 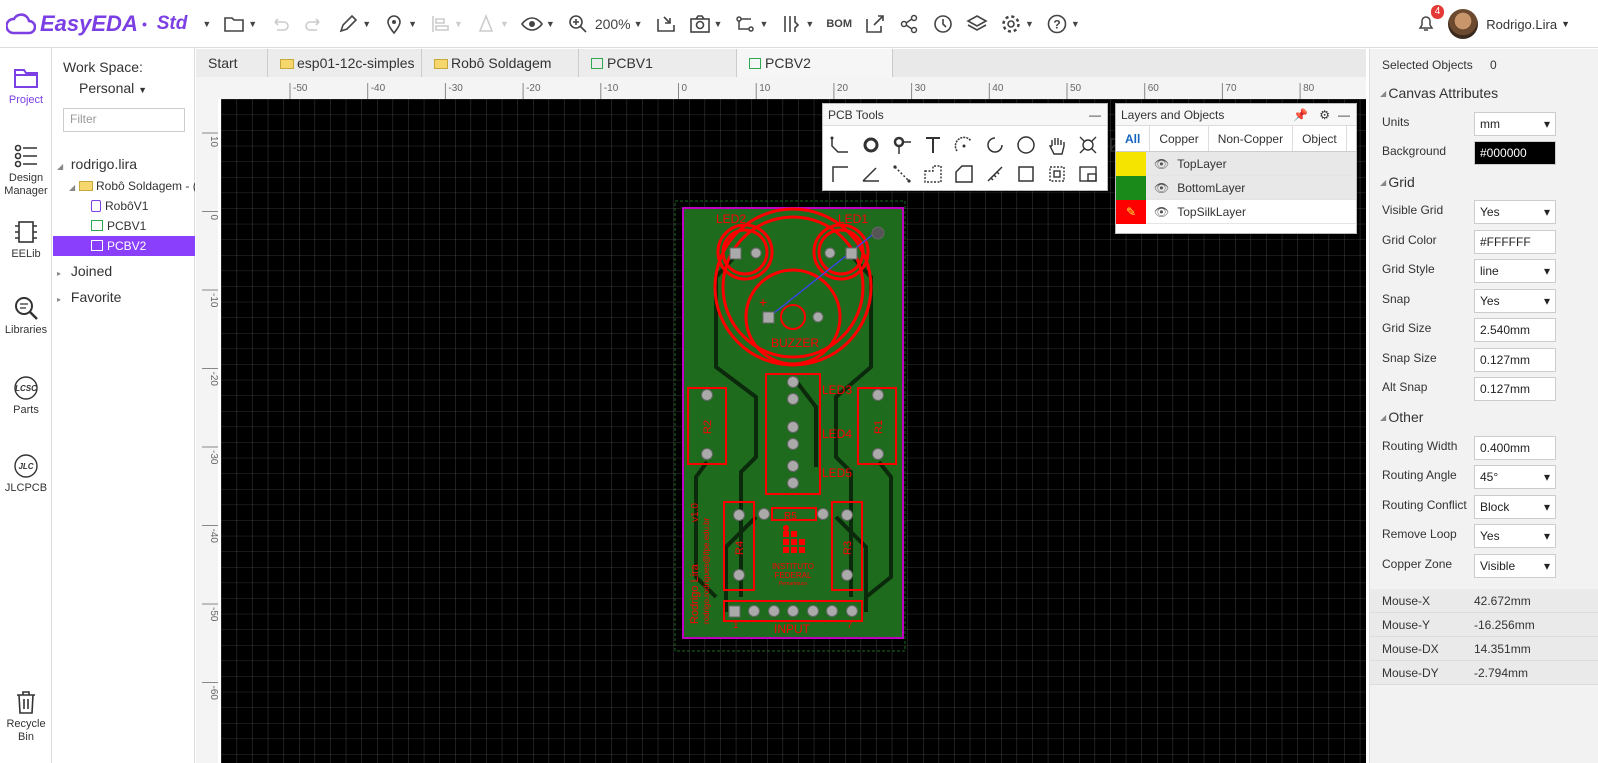 I want to click on tree-item-pcbv1: PCBV1, so click(x=124, y=226).